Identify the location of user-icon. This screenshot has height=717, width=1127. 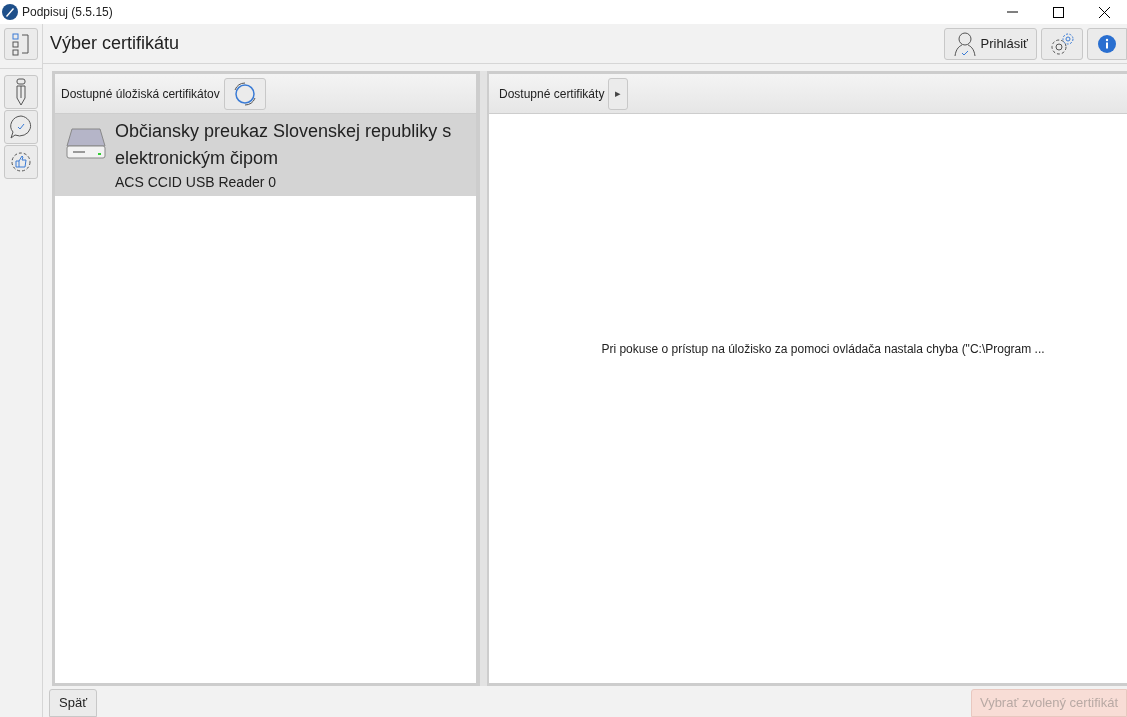
(964, 43).